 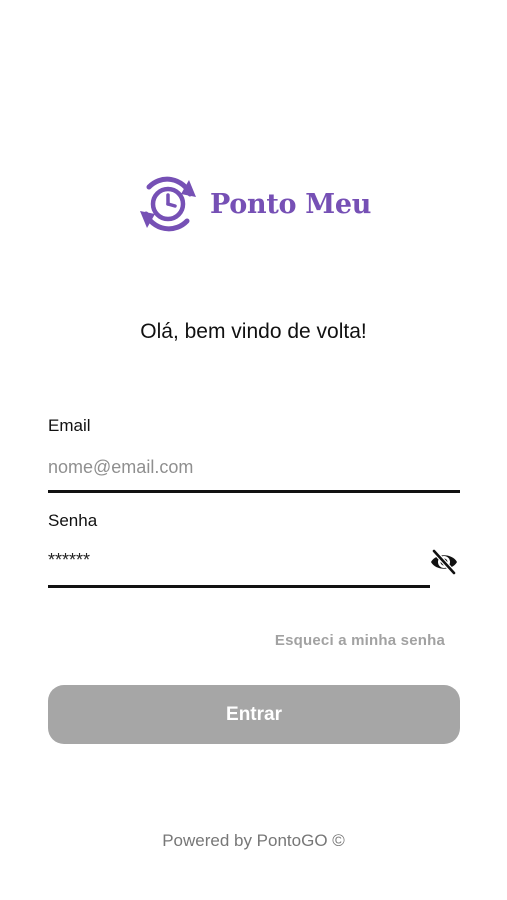 I want to click on email-label: Email, so click(x=69, y=425).